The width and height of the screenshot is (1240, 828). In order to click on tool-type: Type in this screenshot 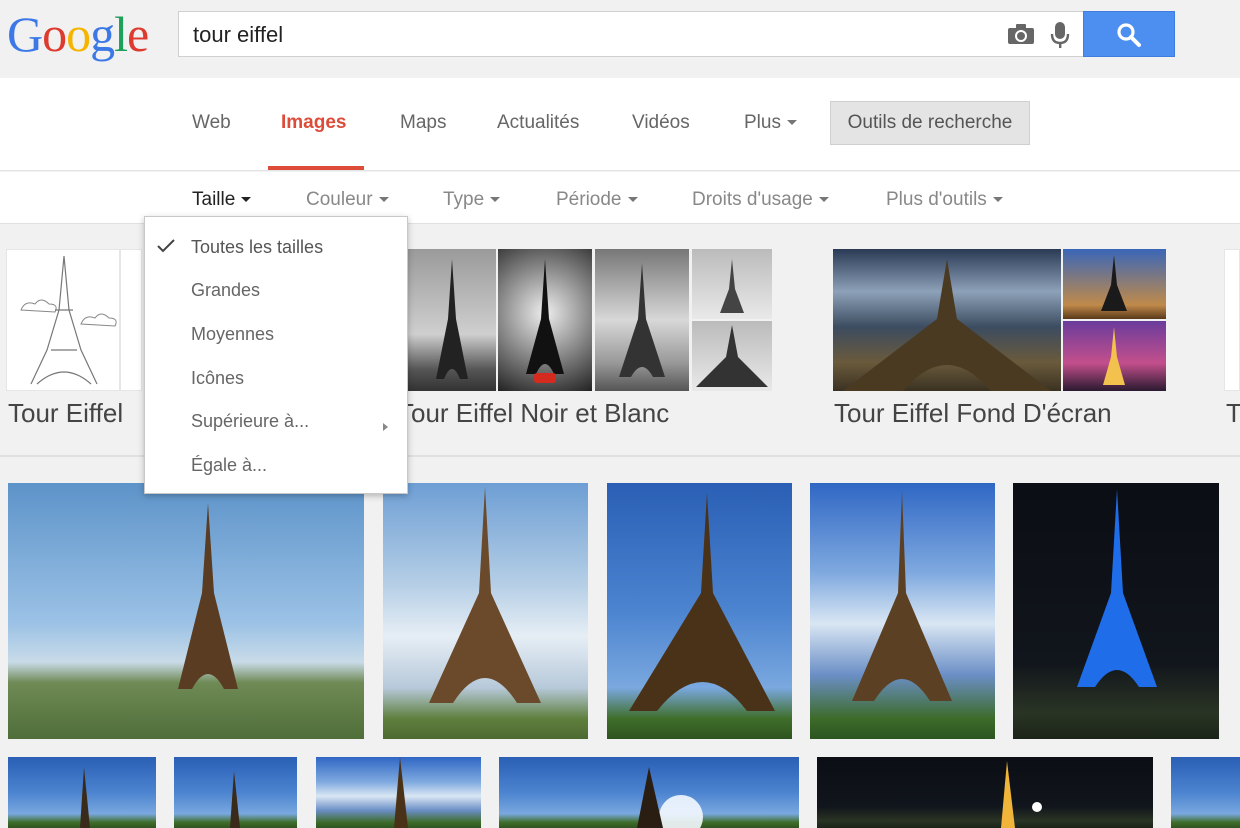, I will do `click(472, 200)`.